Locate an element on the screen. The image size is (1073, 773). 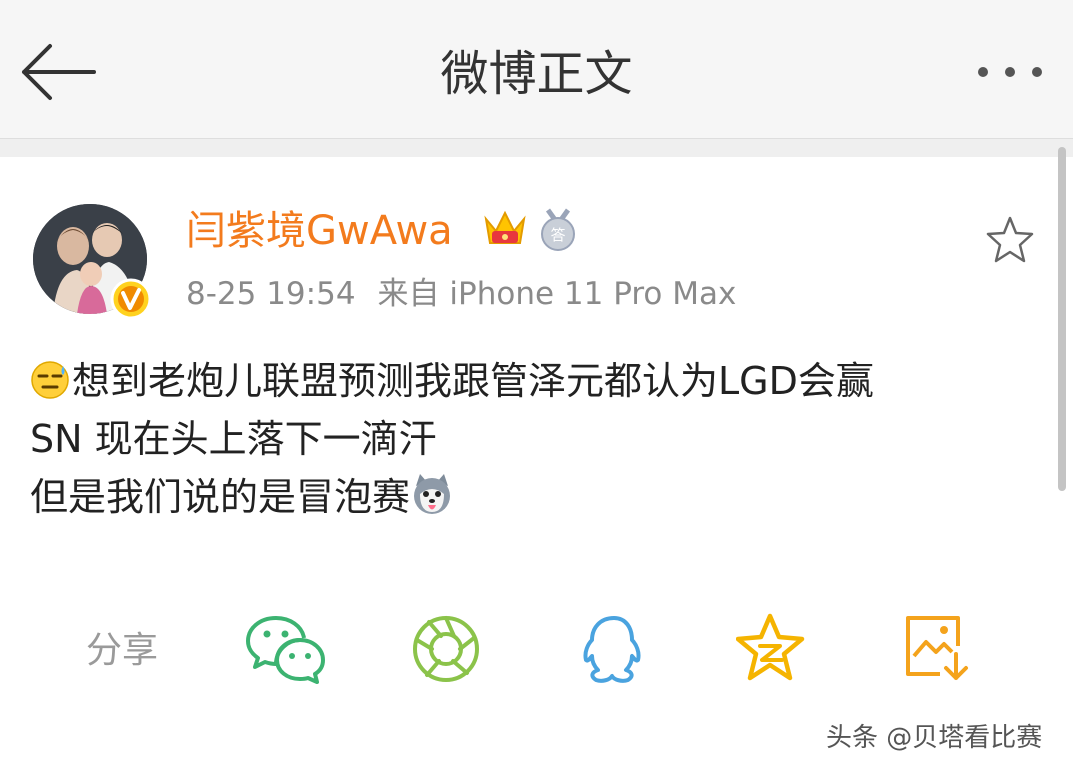
star-outline-icon is located at coordinates (1010, 239).